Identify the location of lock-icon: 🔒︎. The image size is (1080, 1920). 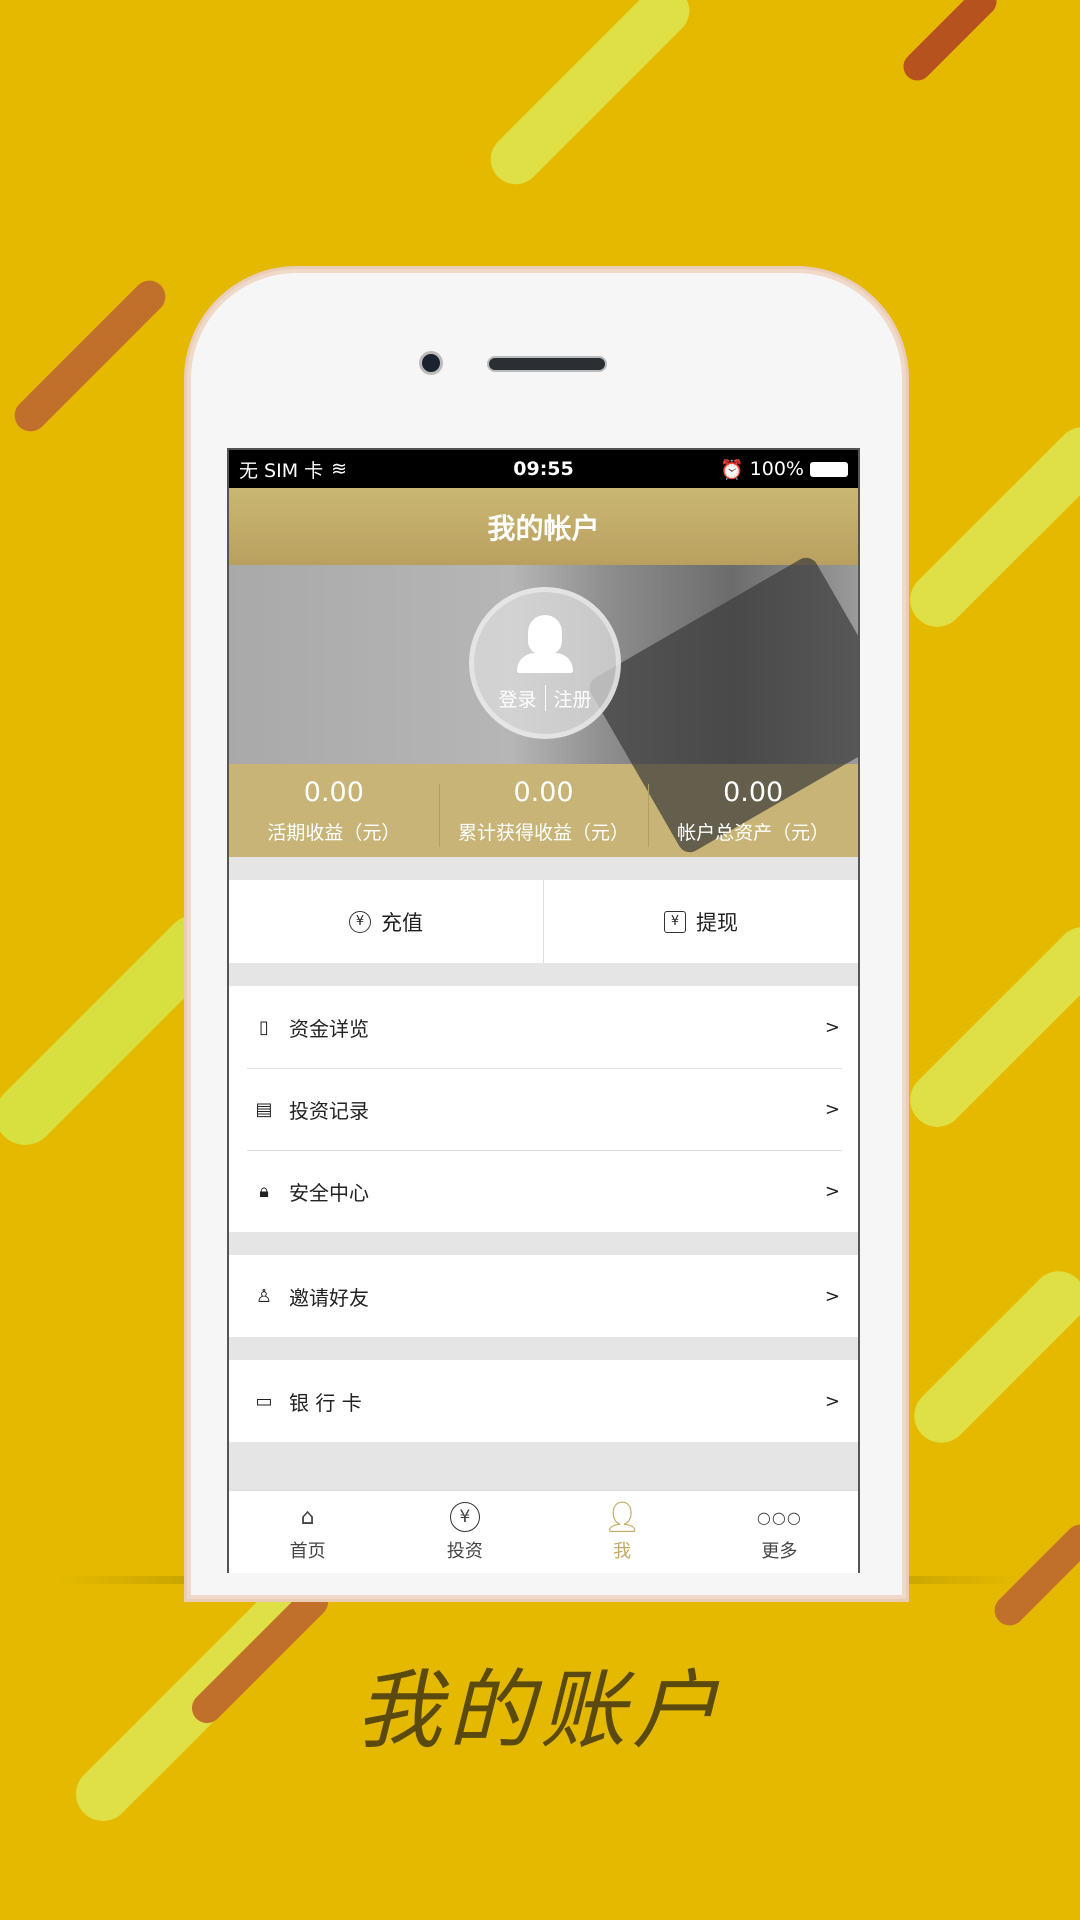
(264, 1191).